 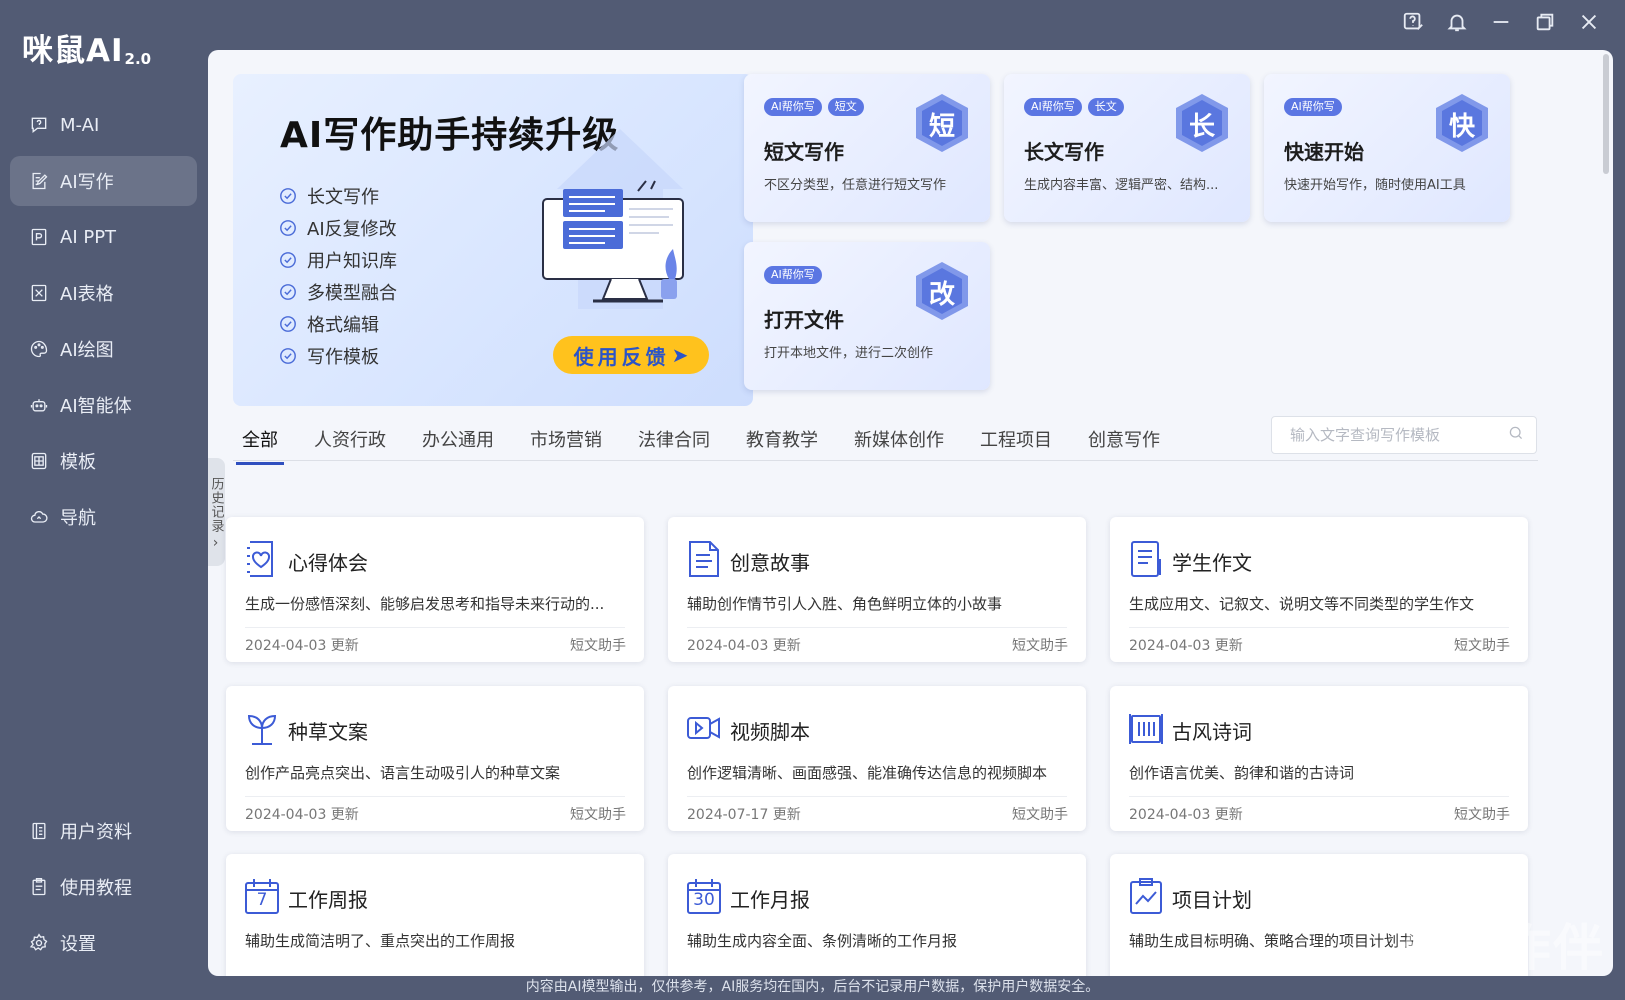 What do you see at coordinates (1146, 896) in the screenshot?
I see `chart-clipboard-icon` at bounding box center [1146, 896].